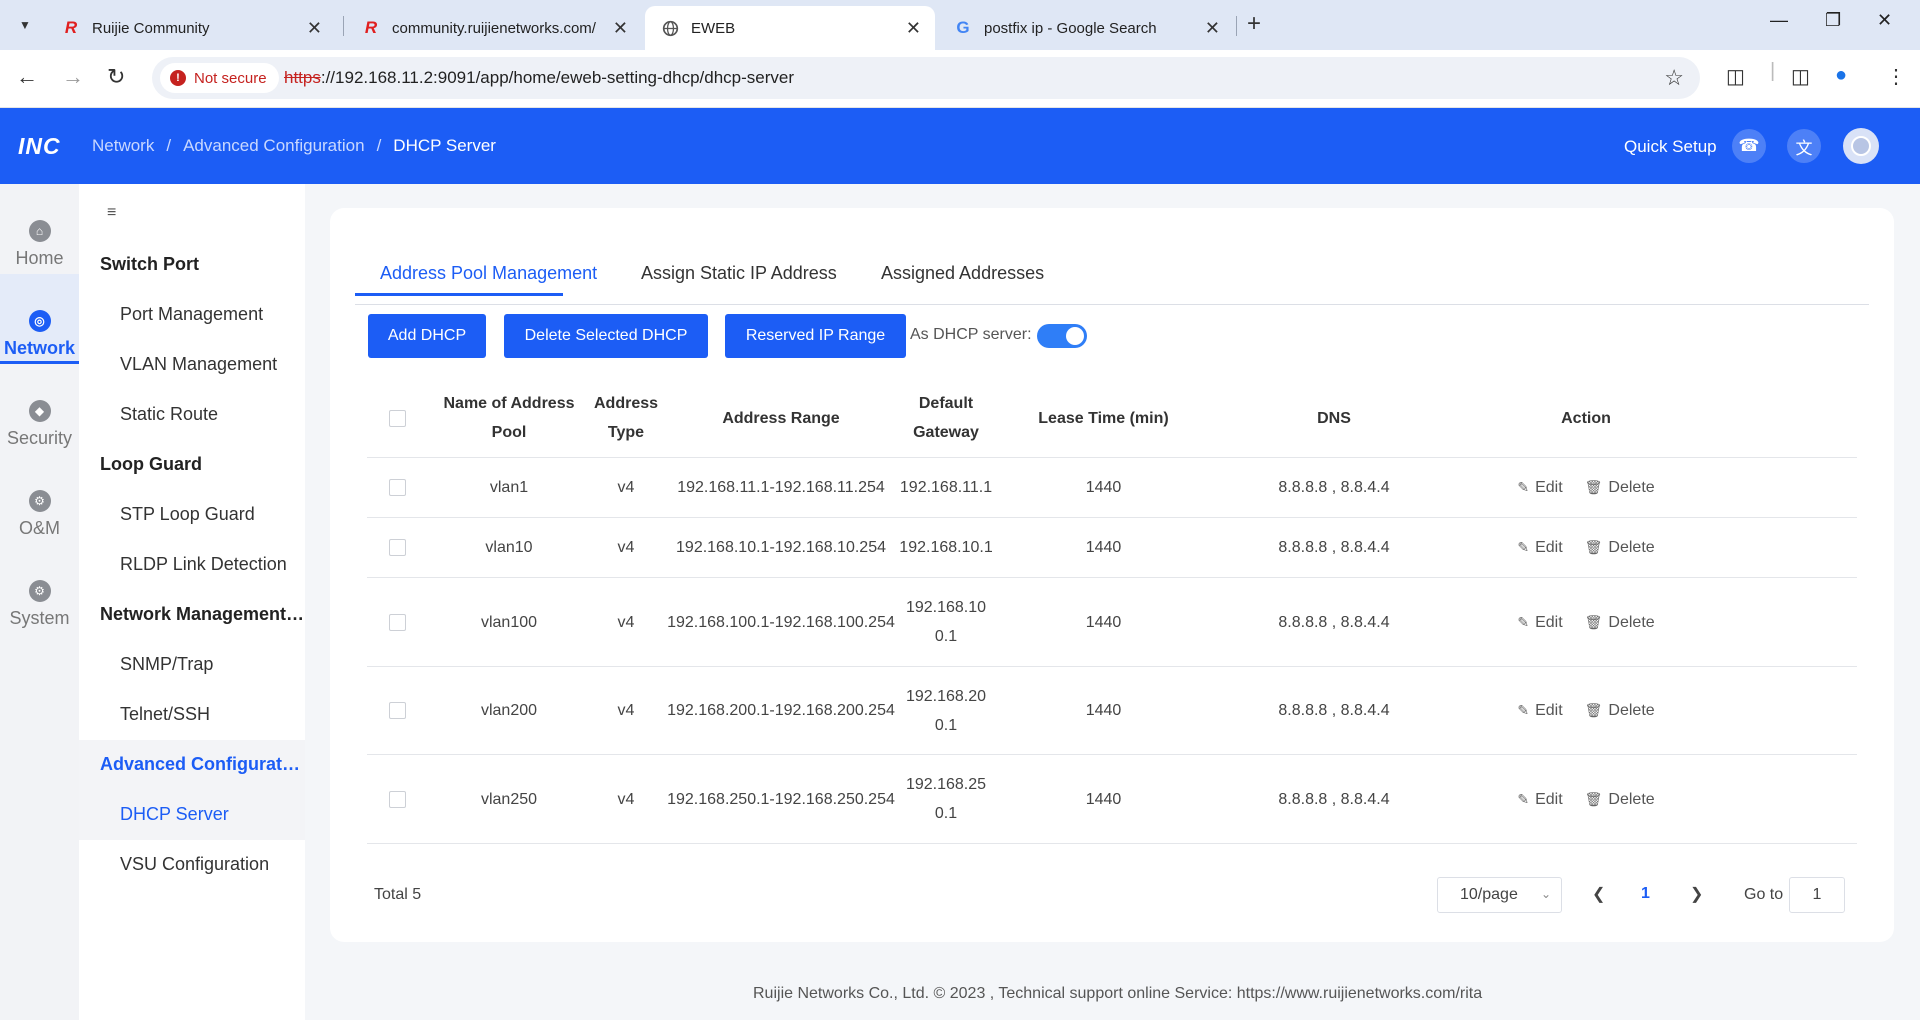  I want to click on rail-item-label: Network, so click(39, 348).